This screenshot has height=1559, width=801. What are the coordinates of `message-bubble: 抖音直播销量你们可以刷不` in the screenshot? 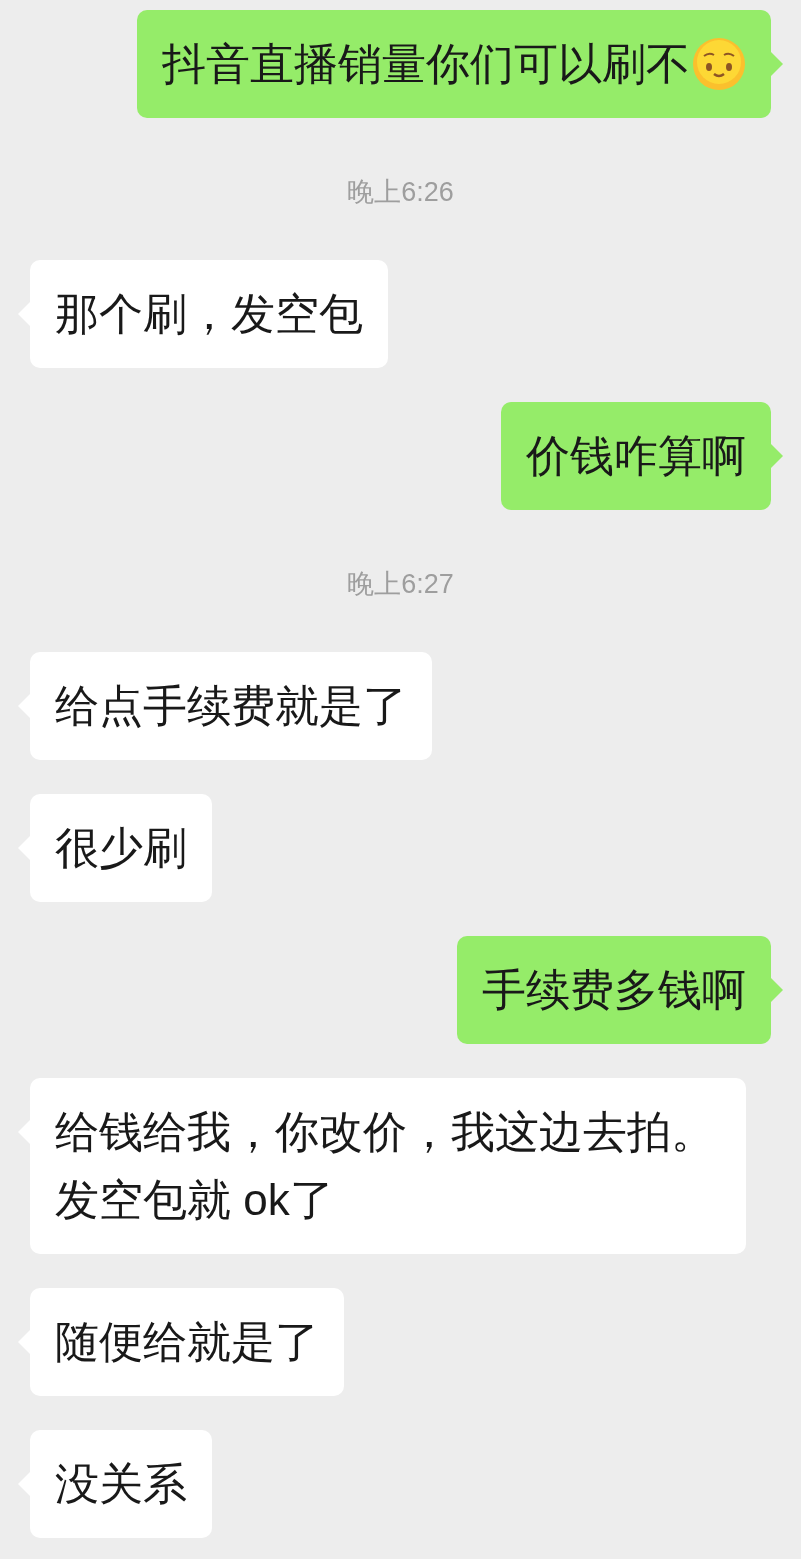 It's located at (454, 64).